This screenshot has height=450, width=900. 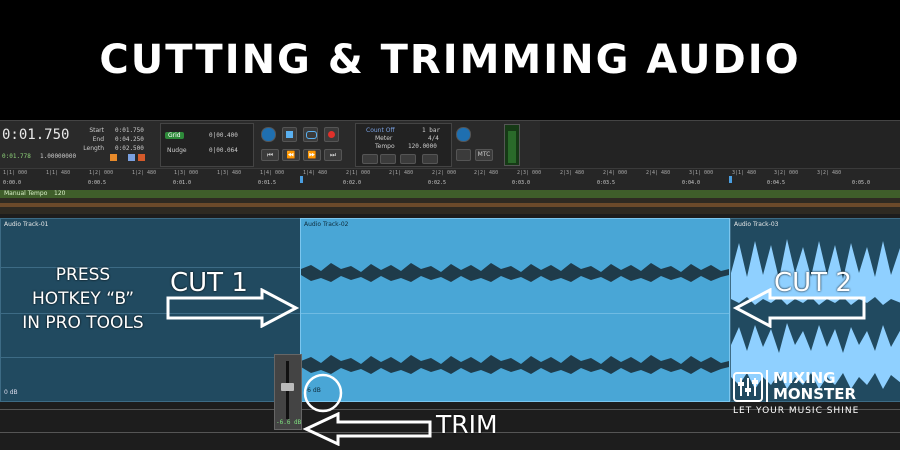 I want to click on marker-ruler-band, so click(x=450, y=205).